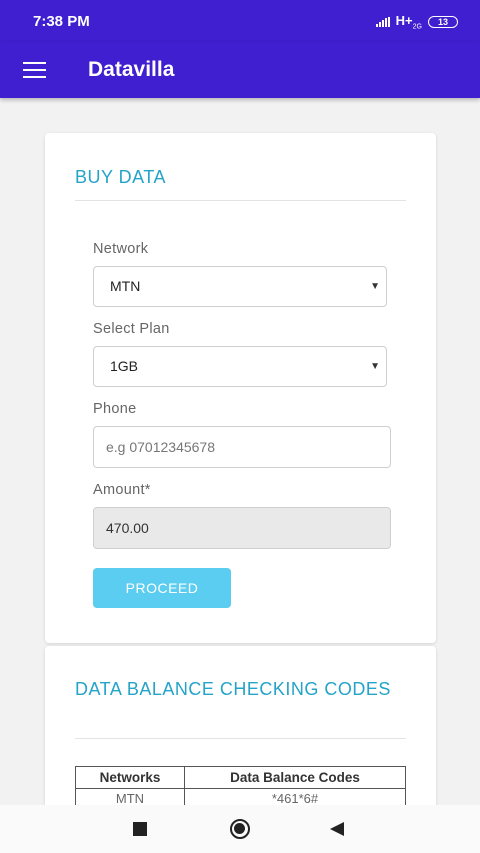 Image resolution: width=480 pixels, height=853 pixels. What do you see at coordinates (131, 329) in the screenshot?
I see `plan-label: Select Plan` at bounding box center [131, 329].